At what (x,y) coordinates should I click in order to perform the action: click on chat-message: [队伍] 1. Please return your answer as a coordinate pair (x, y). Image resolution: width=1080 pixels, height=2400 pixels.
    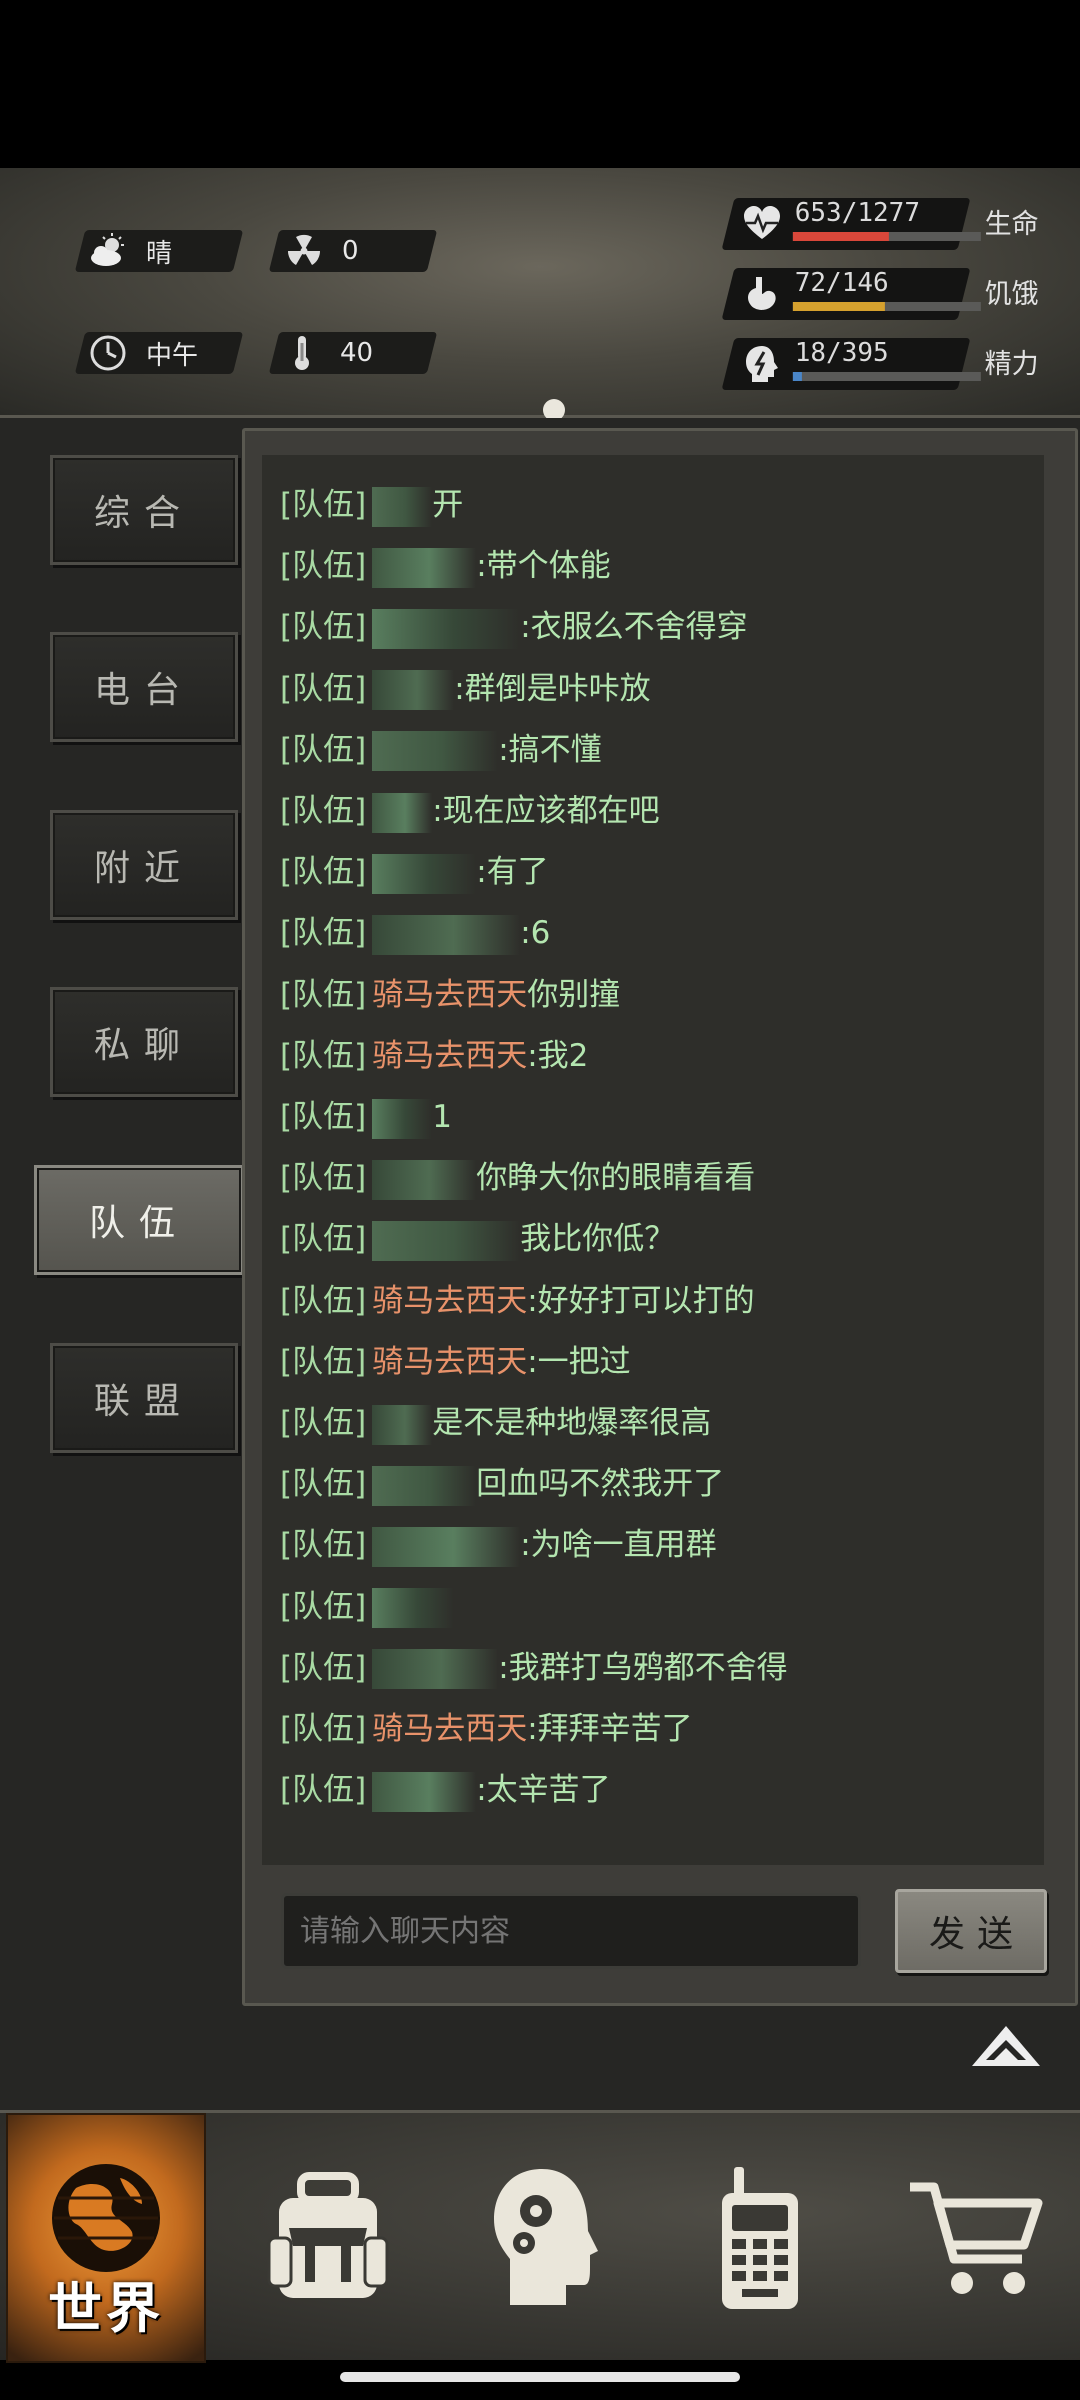
    Looking at the image, I should click on (366, 1117).